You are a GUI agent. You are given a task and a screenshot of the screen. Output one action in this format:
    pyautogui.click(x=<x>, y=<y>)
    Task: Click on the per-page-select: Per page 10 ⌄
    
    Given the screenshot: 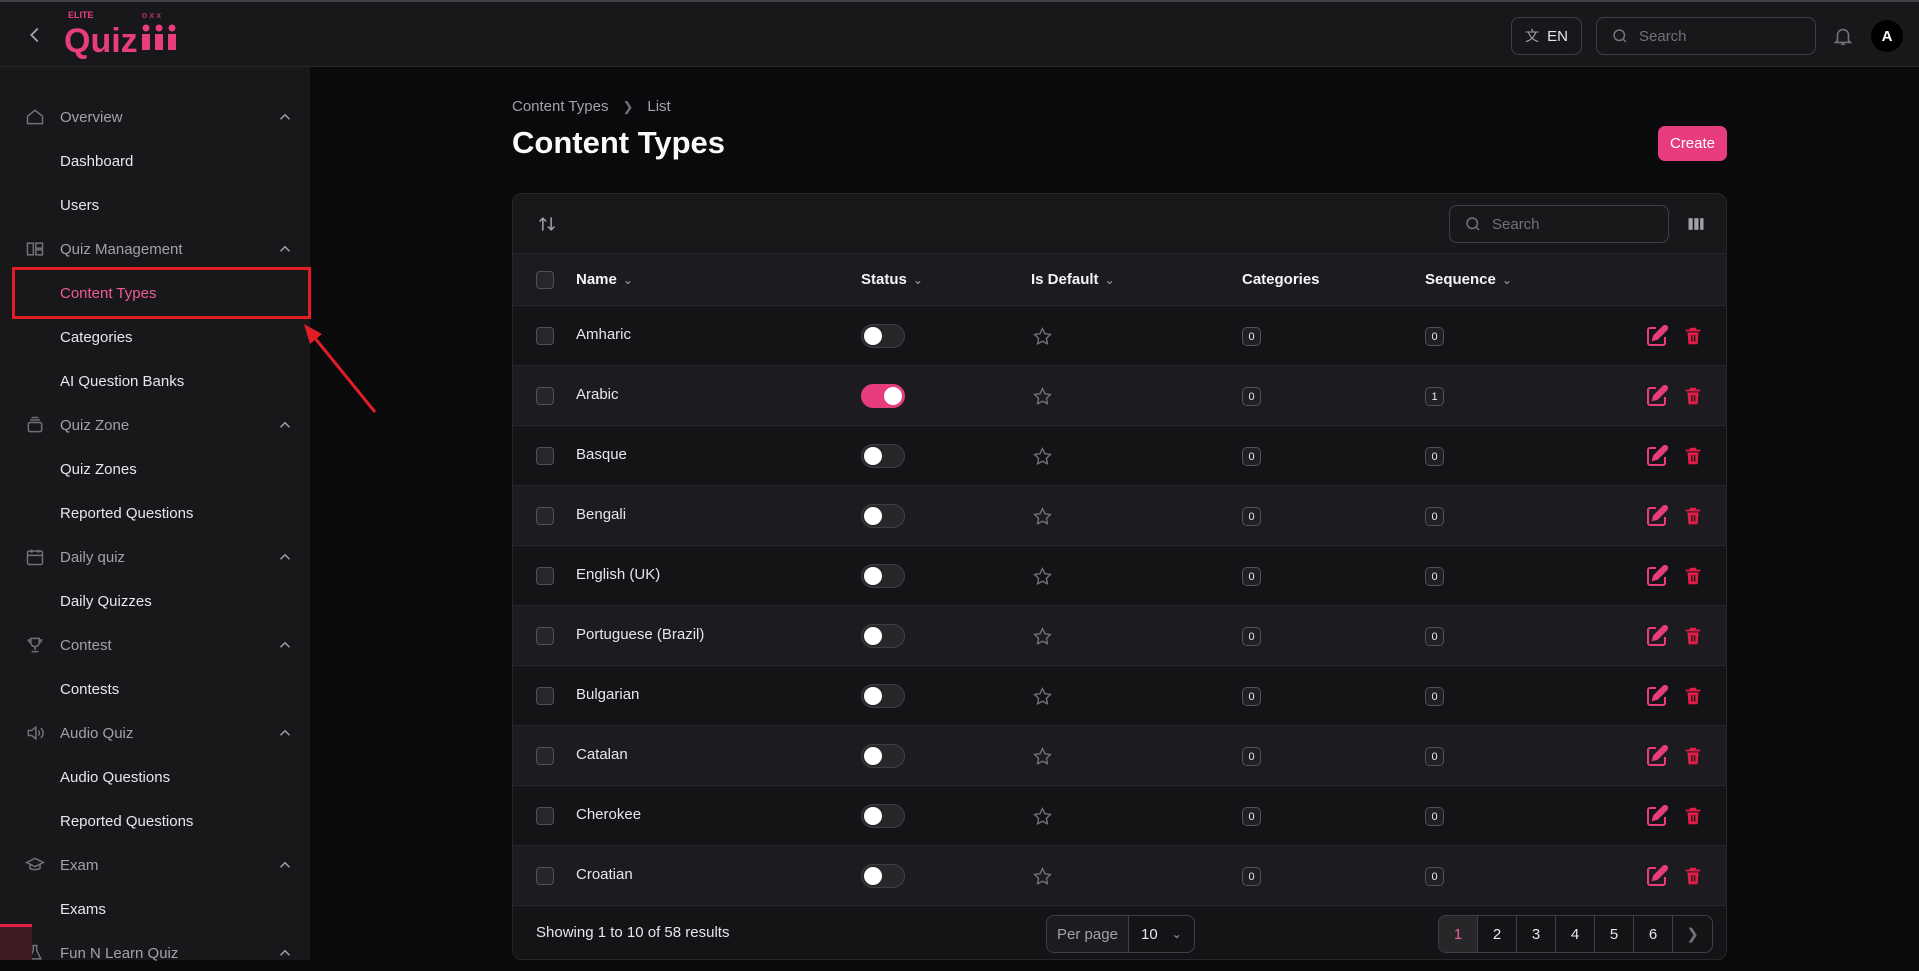 What is the action you would take?
    pyautogui.click(x=1120, y=934)
    